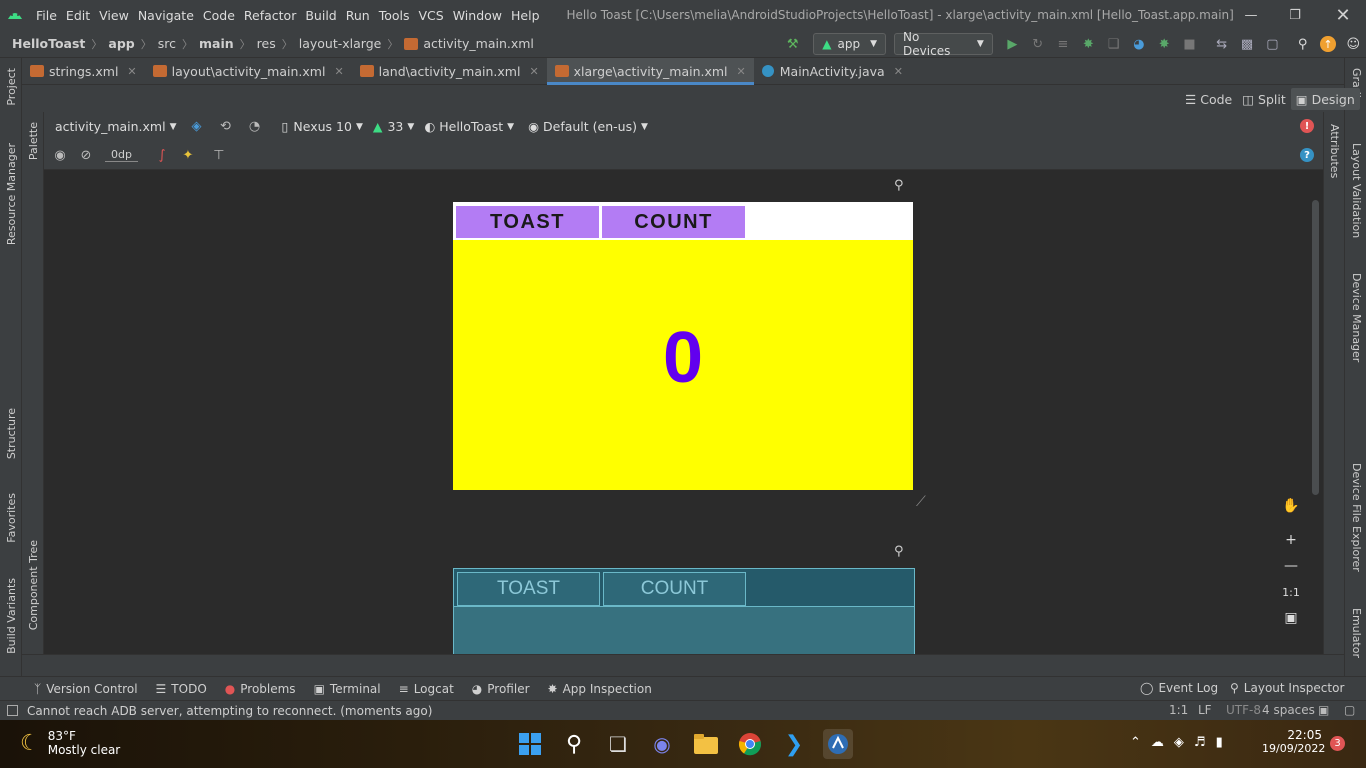  I want to click on rerun-icon: ↻, so click(1037, 44).